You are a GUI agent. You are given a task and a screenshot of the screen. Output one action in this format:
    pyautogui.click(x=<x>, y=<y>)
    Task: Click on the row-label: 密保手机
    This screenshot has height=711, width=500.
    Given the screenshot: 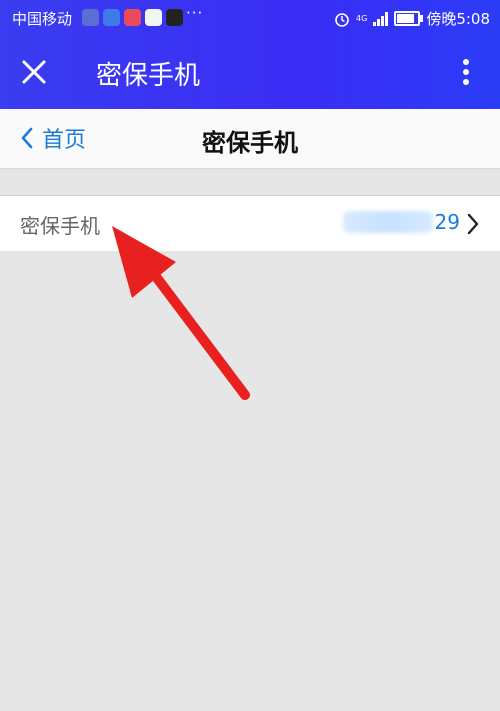 What is the action you would take?
    pyautogui.click(x=60, y=226)
    